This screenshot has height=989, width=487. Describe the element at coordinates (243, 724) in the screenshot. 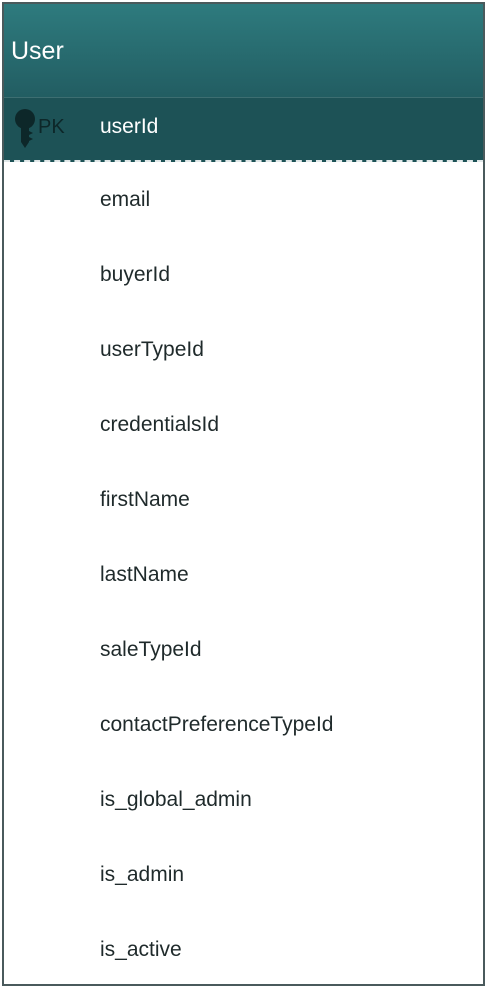

I see `field-contact-preference-type-id: contactPreferenceTypeId` at that location.